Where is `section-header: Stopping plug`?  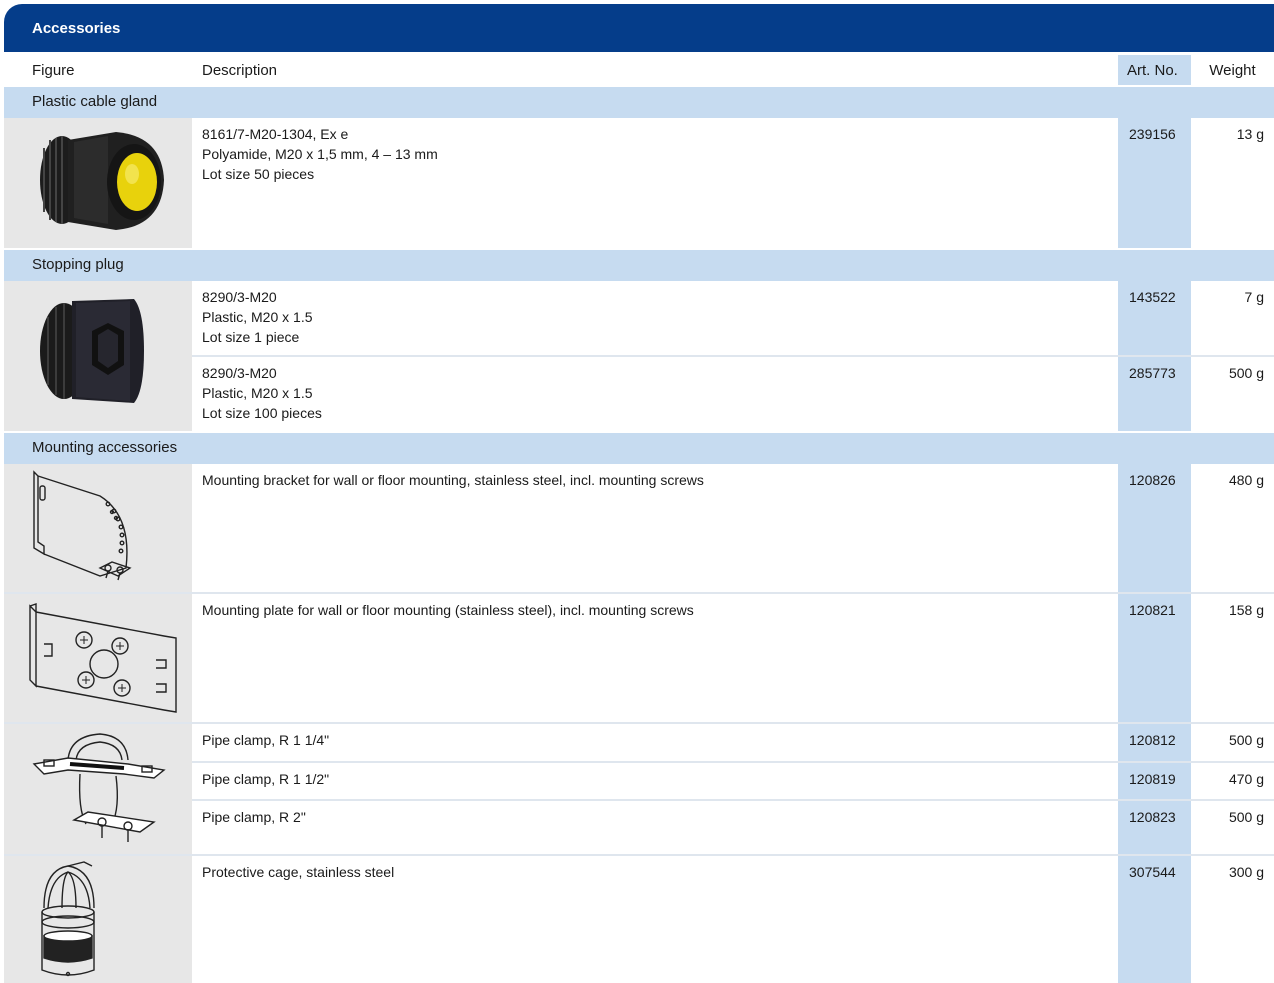 section-header: Stopping plug is located at coordinates (639, 265).